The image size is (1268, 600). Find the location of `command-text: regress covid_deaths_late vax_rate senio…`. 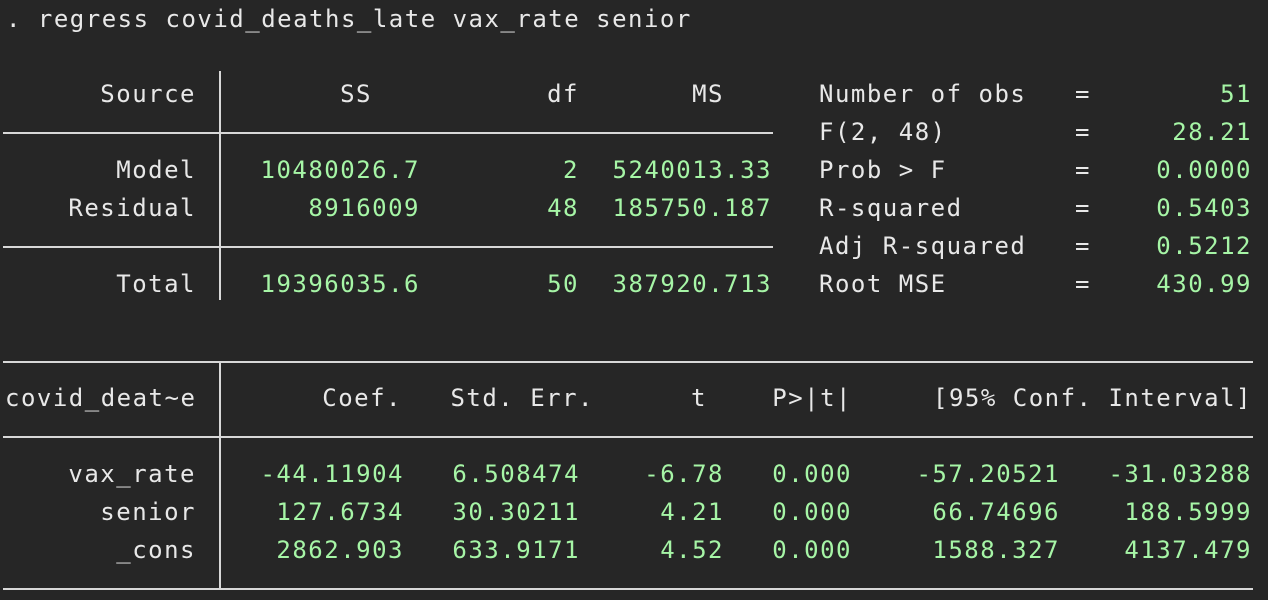

command-text: regress covid_deaths_late vax_rate senio… is located at coordinates (364, 19).